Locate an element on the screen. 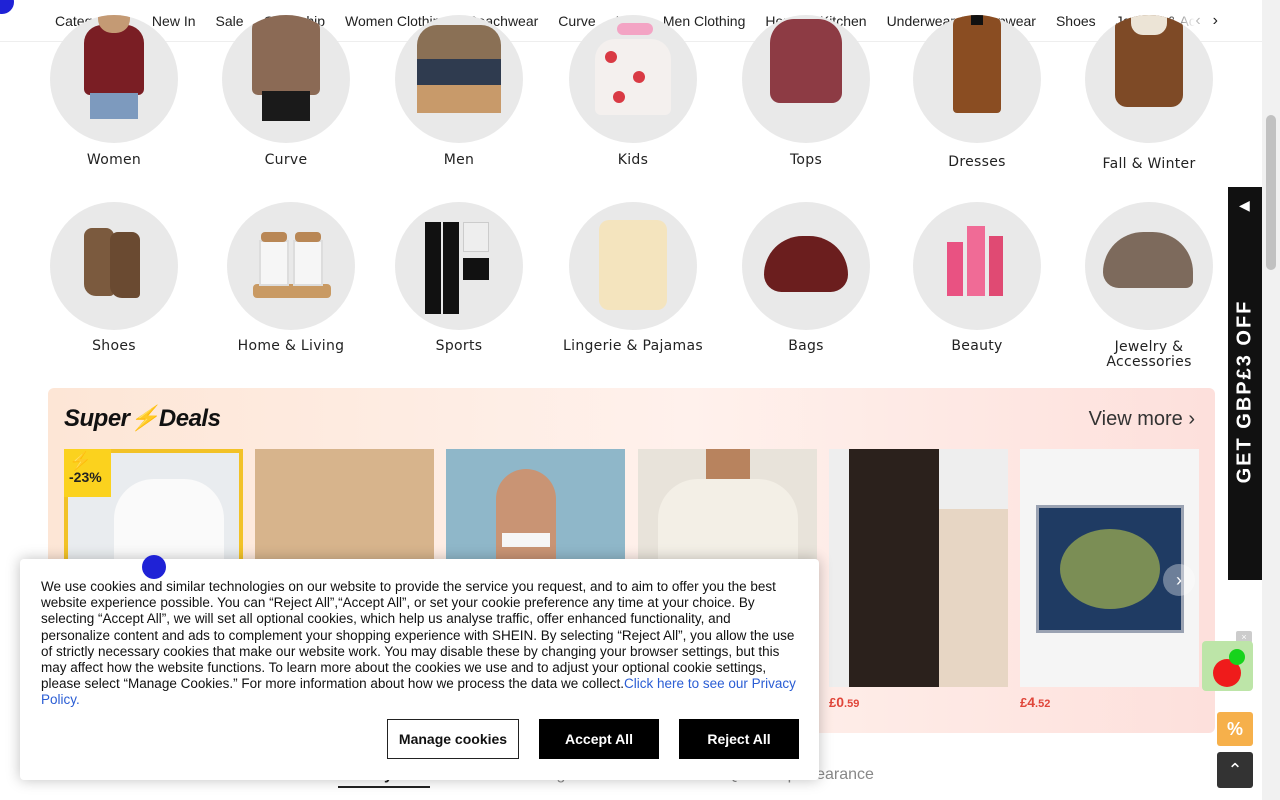  category-fall-winter-image is located at coordinates (1149, 79).